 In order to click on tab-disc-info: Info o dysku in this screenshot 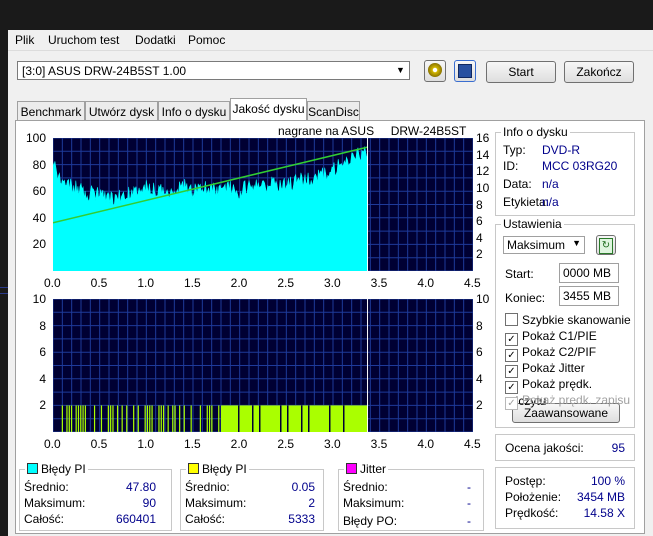, I will do `click(194, 110)`.